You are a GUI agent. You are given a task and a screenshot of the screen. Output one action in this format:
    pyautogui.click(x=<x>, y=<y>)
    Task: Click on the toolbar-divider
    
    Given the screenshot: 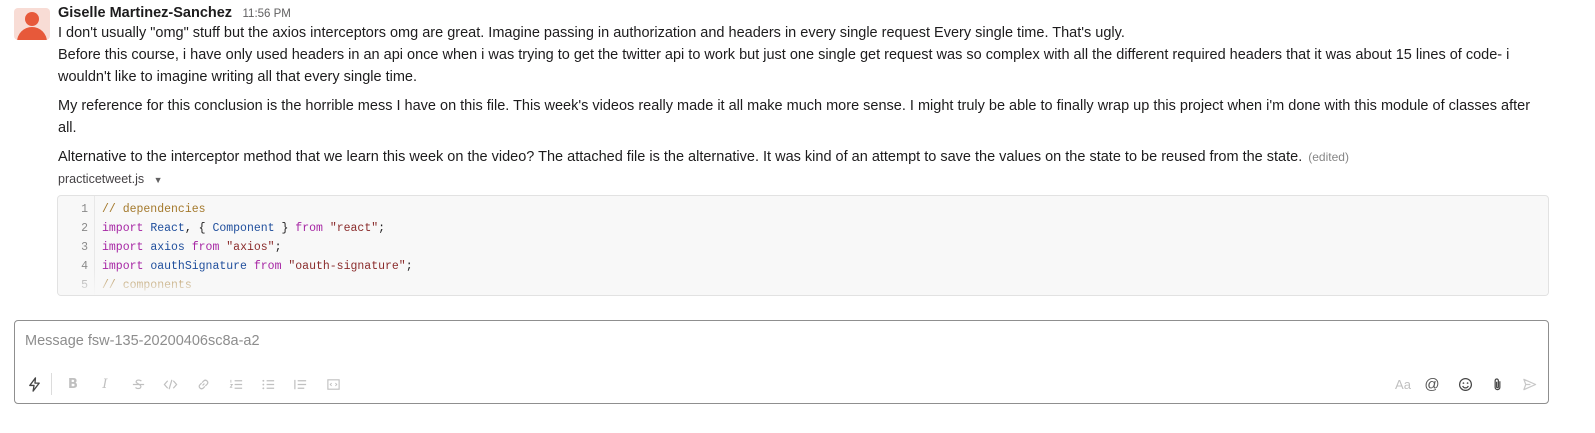 What is the action you would take?
    pyautogui.click(x=51, y=384)
    